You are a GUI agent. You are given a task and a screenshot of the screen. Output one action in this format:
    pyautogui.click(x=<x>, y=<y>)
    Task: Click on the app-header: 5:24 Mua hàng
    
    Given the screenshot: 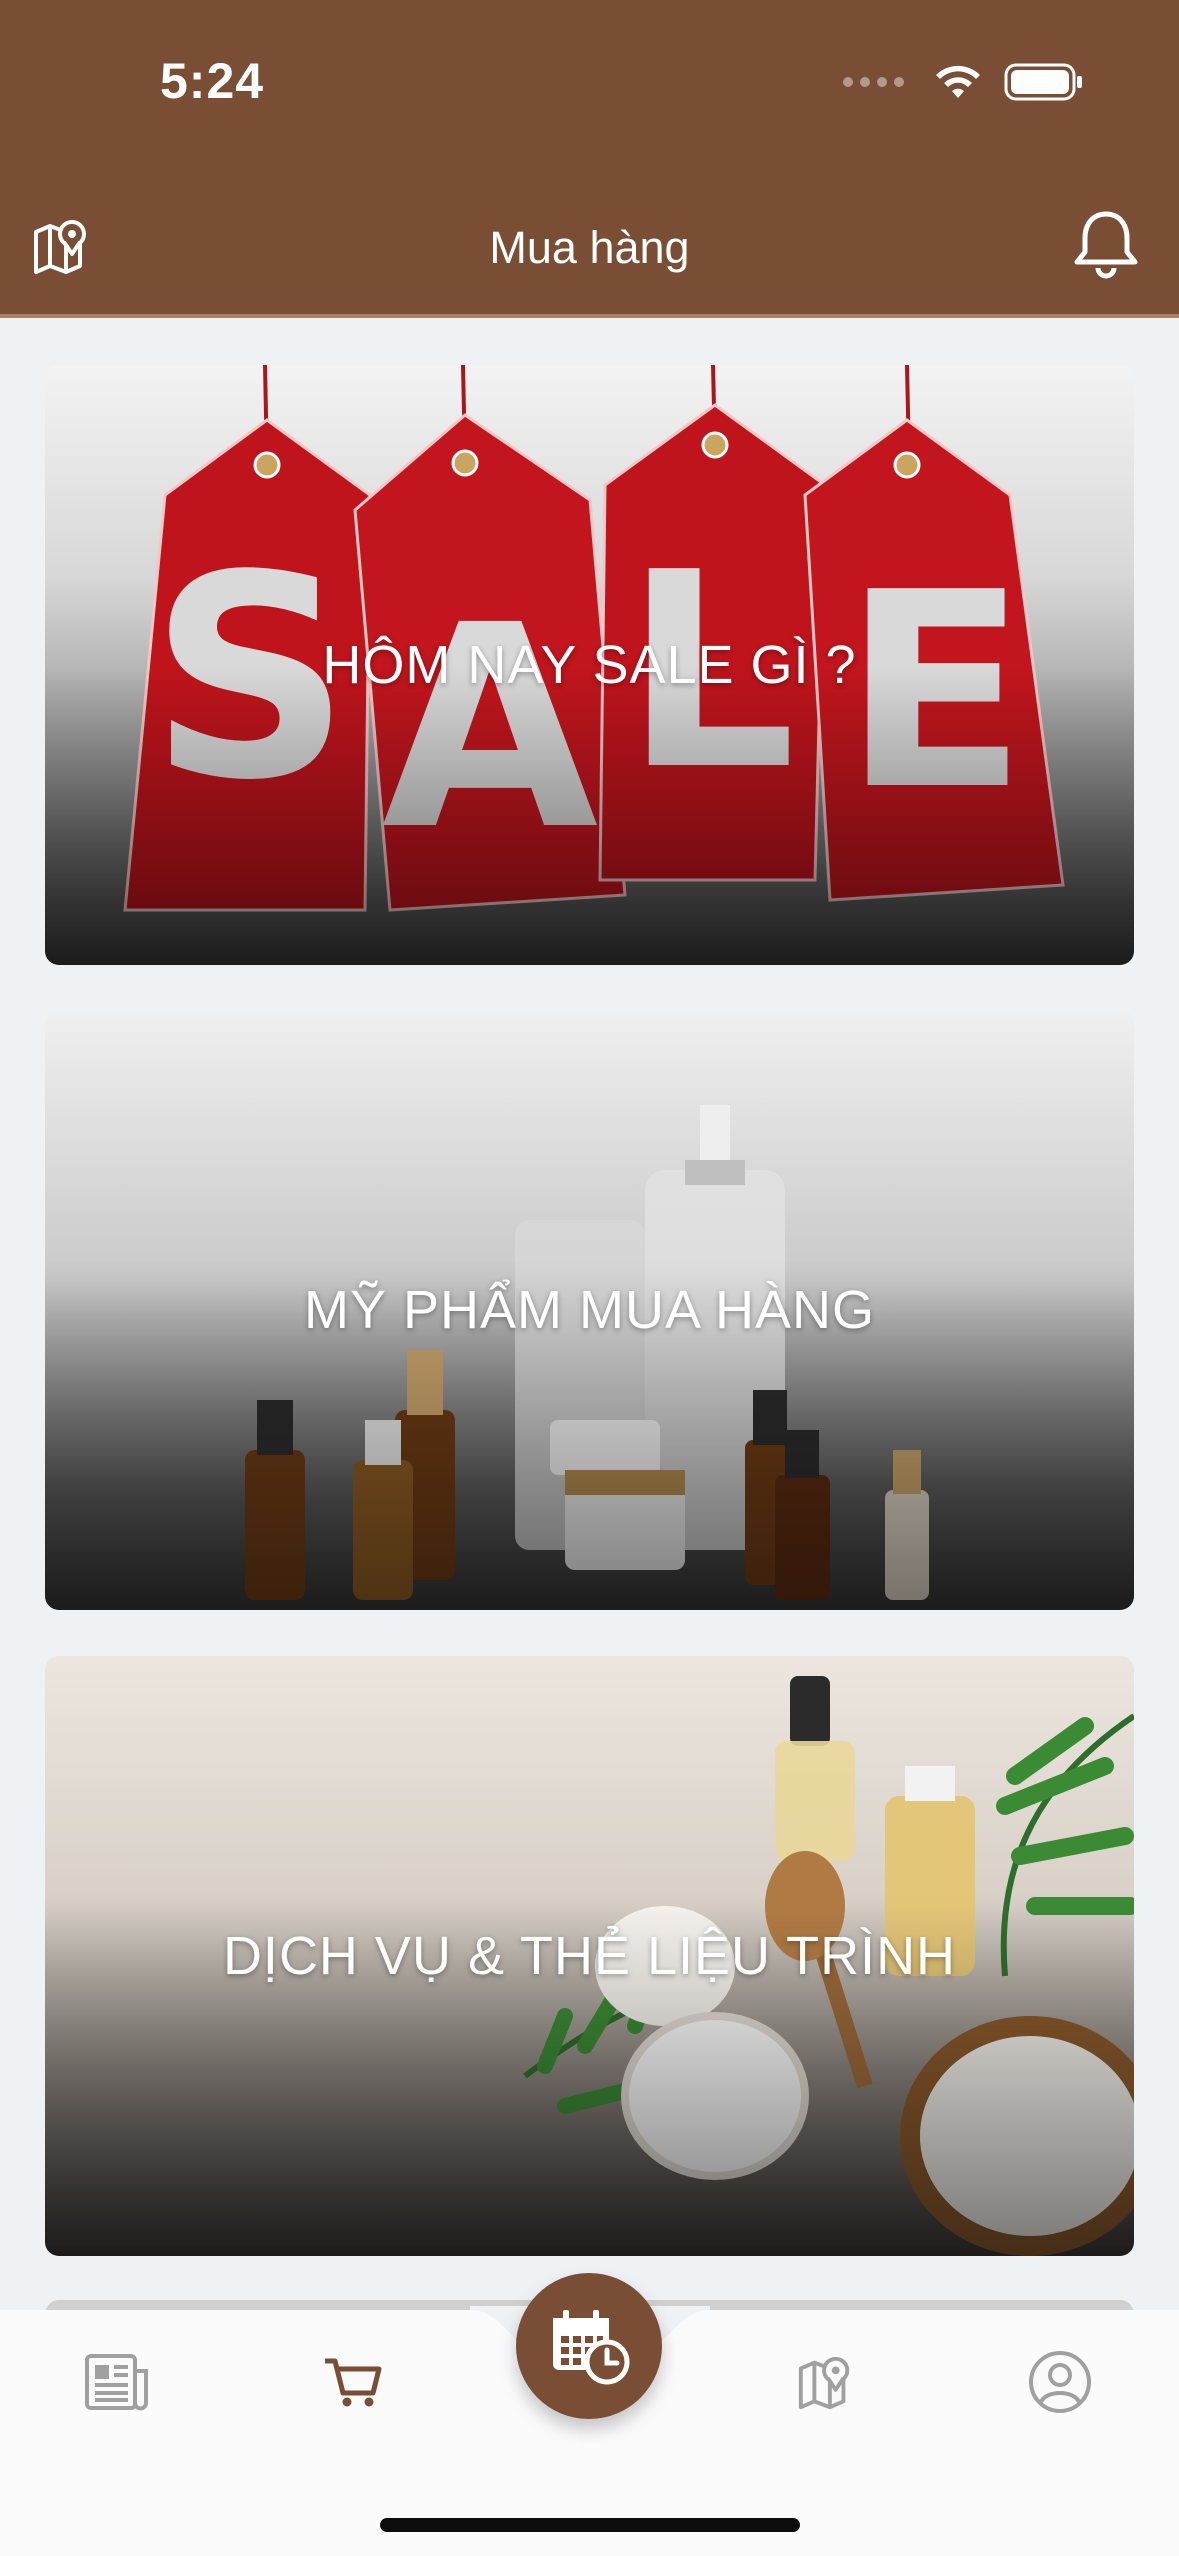 What is the action you would take?
    pyautogui.click(x=589, y=159)
    